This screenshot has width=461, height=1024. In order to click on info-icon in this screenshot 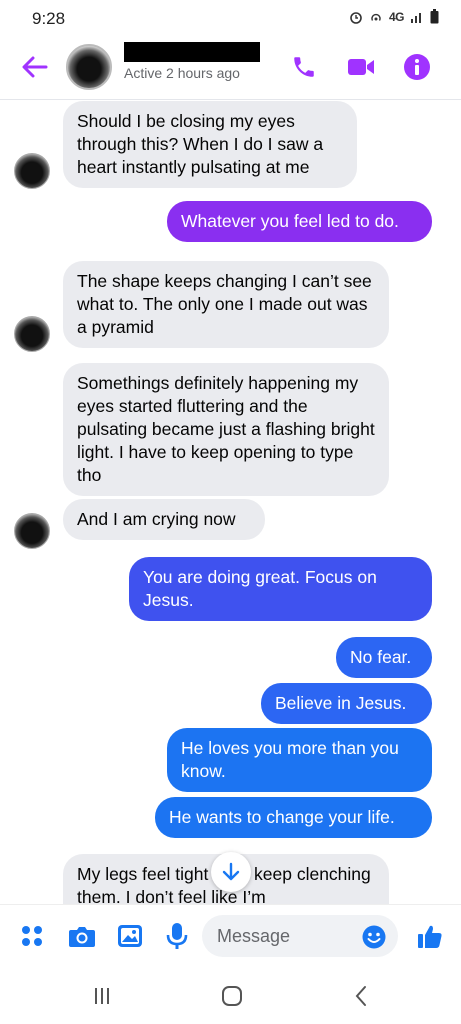, I will do `click(417, 67)`.